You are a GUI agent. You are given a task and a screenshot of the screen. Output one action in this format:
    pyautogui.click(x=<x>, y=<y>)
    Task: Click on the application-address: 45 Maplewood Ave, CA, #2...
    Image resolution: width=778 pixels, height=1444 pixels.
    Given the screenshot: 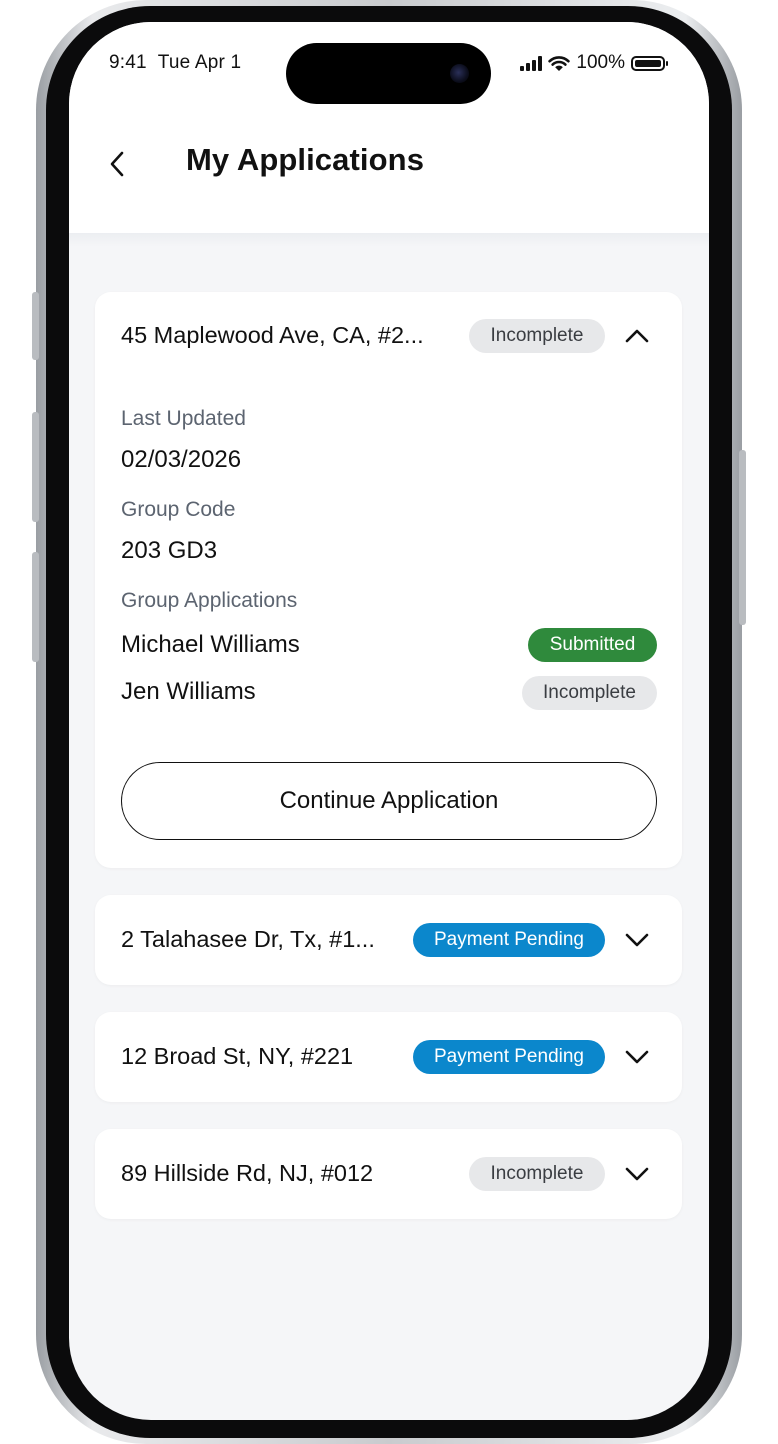 What is the action you would take?
    pyautogui.click(x=272, y=335)
    